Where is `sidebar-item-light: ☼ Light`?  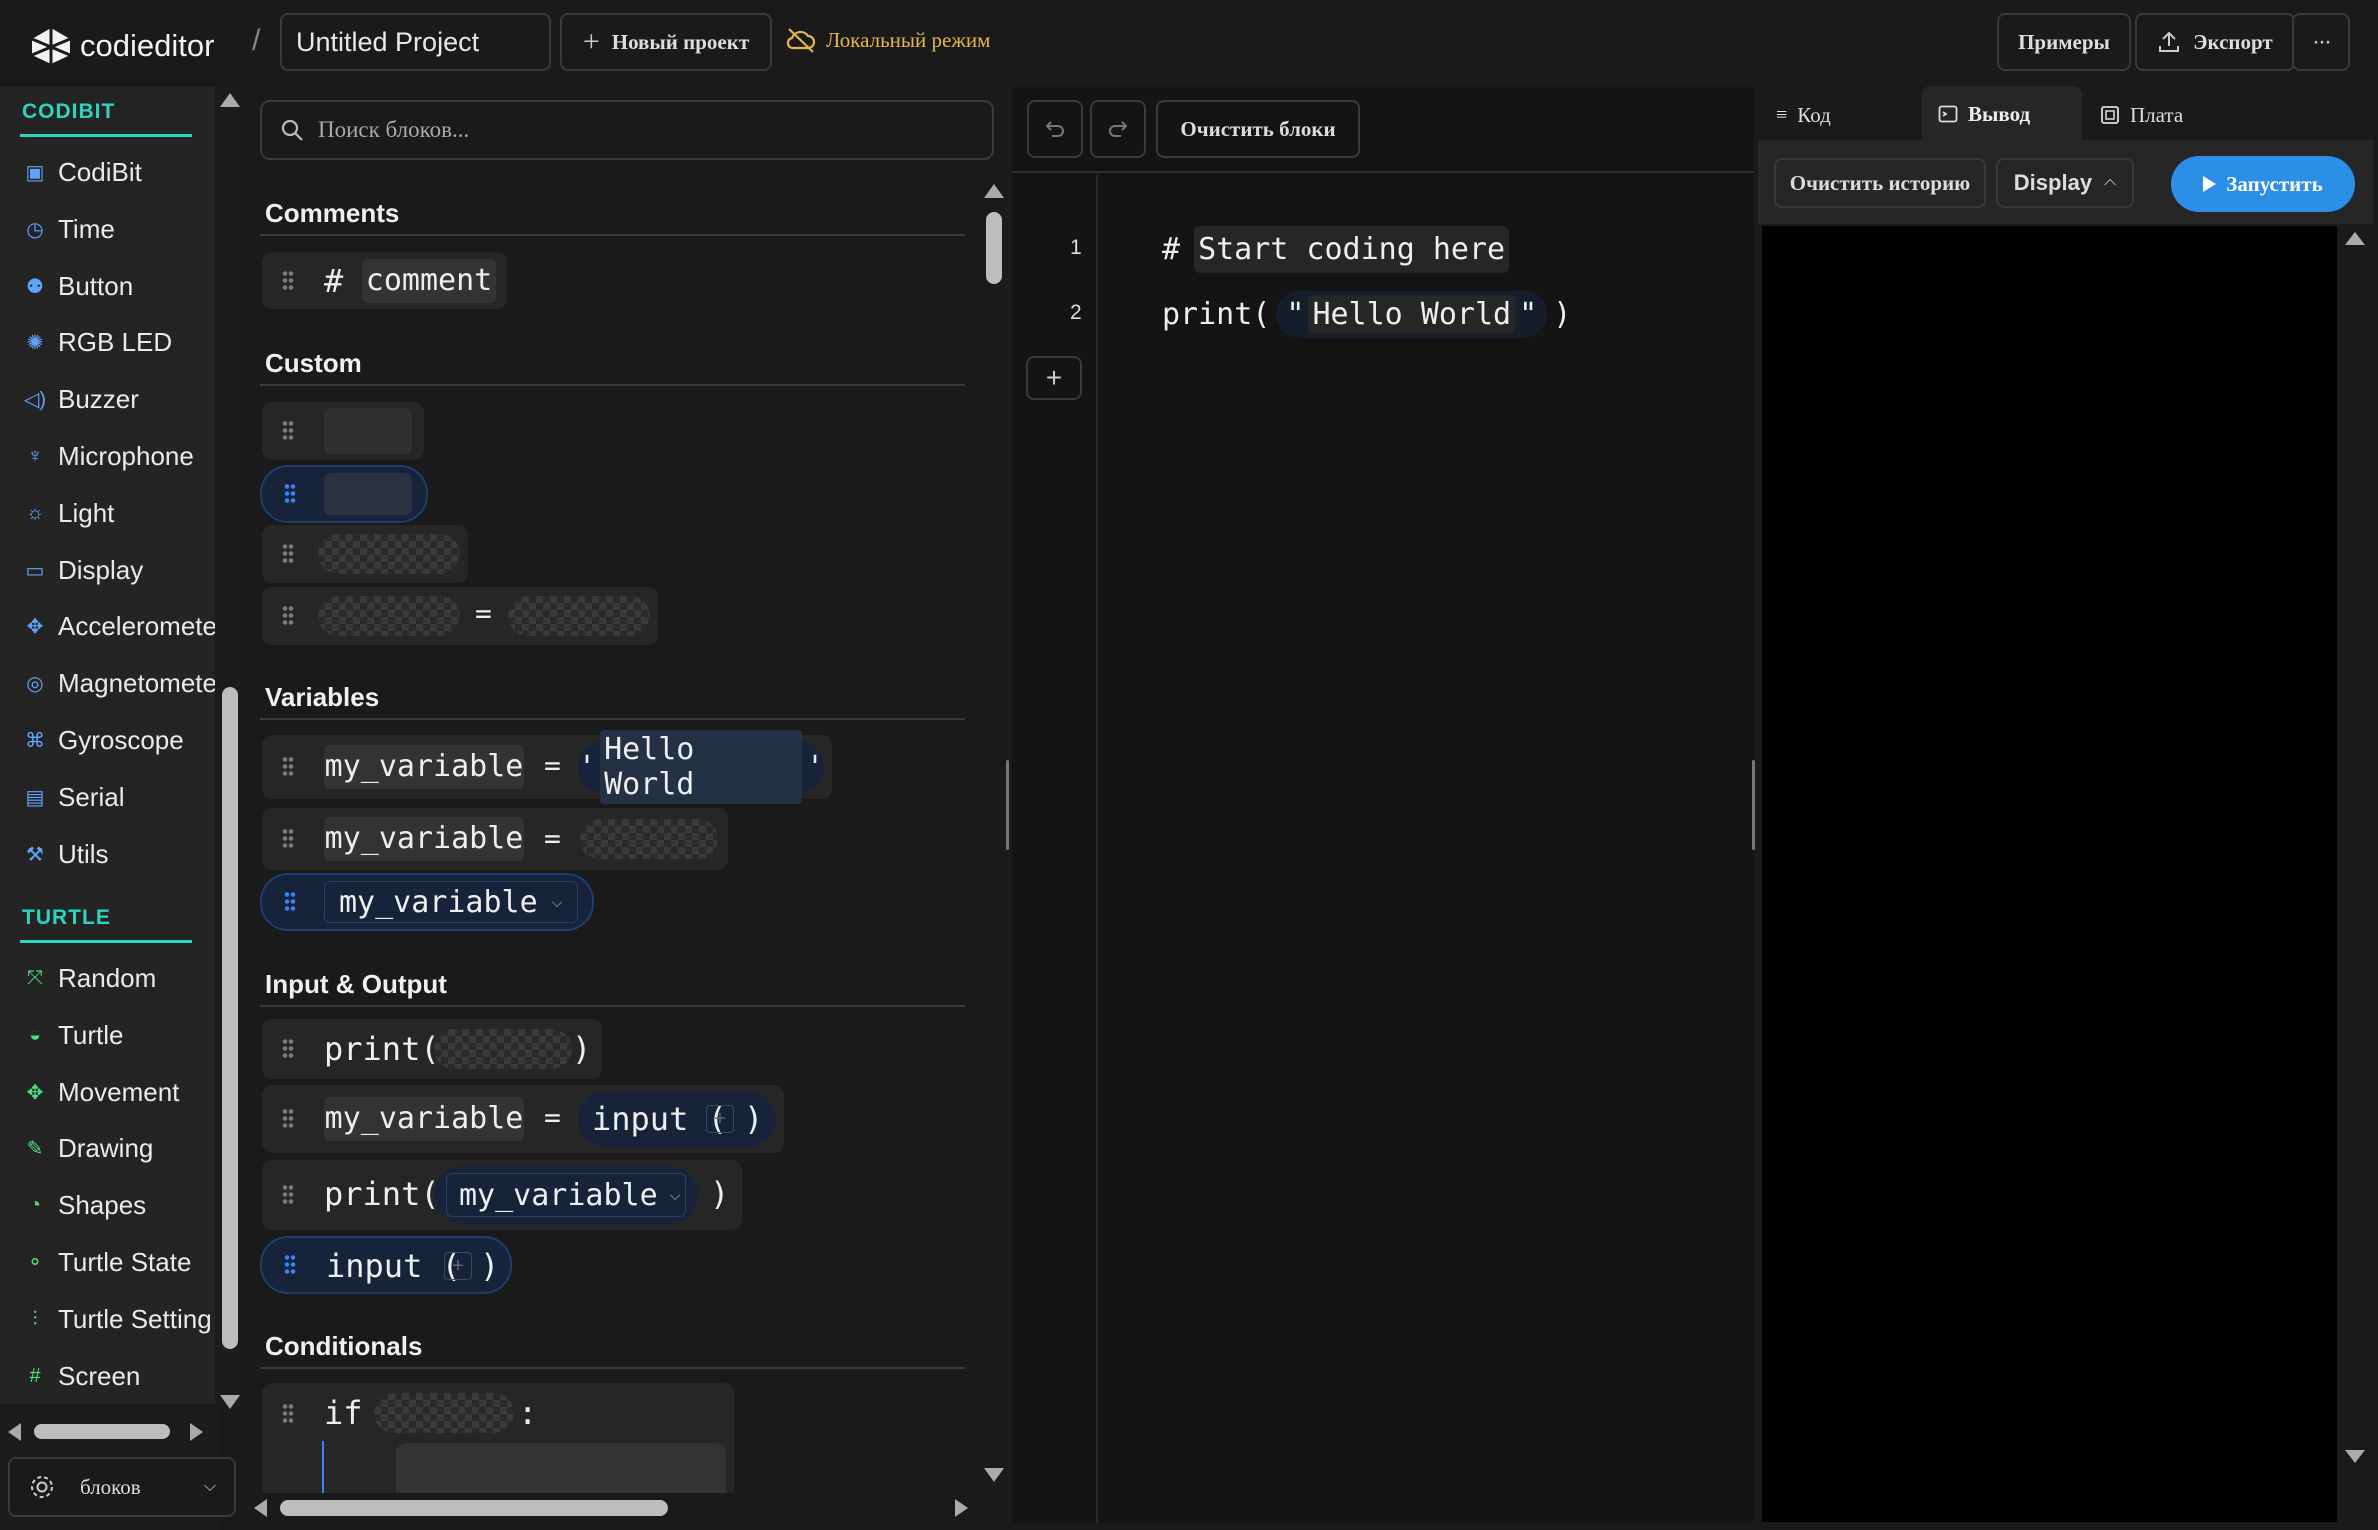 sidebar-item-light: ☼ Light is located at coordinates (68, 513).